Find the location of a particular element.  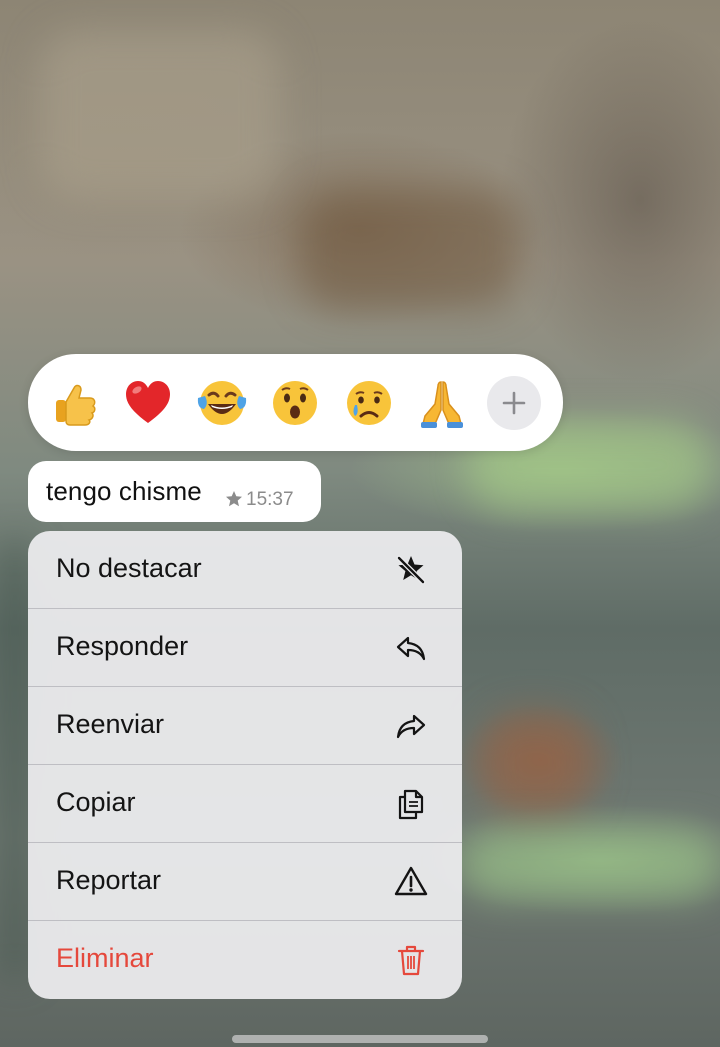

tears-of-joy-emoji is located at coordinates (222, 403).